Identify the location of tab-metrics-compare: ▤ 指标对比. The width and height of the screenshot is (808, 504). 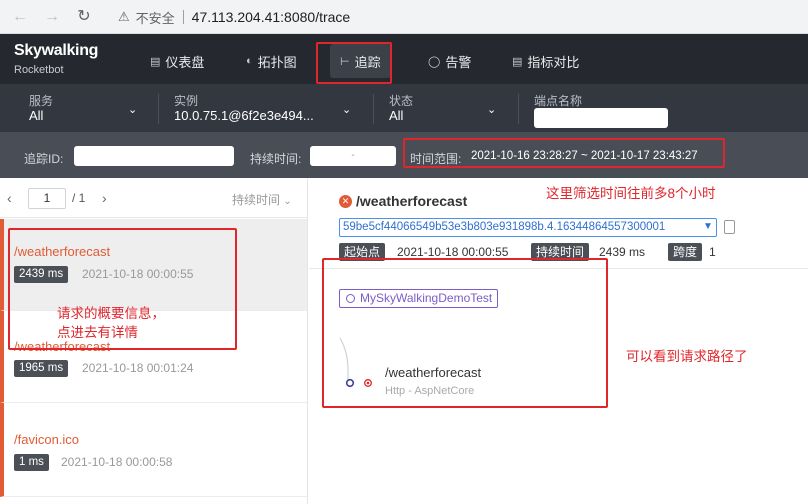
(545, 61).